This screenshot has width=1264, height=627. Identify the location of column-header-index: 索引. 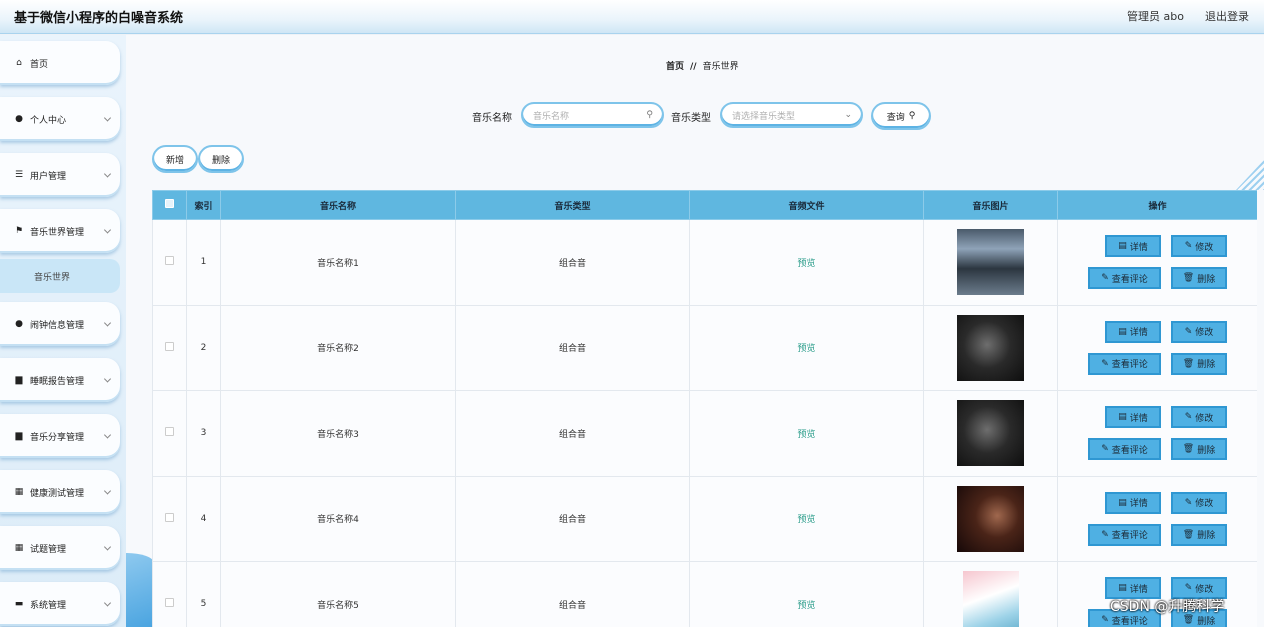
(203, 205).